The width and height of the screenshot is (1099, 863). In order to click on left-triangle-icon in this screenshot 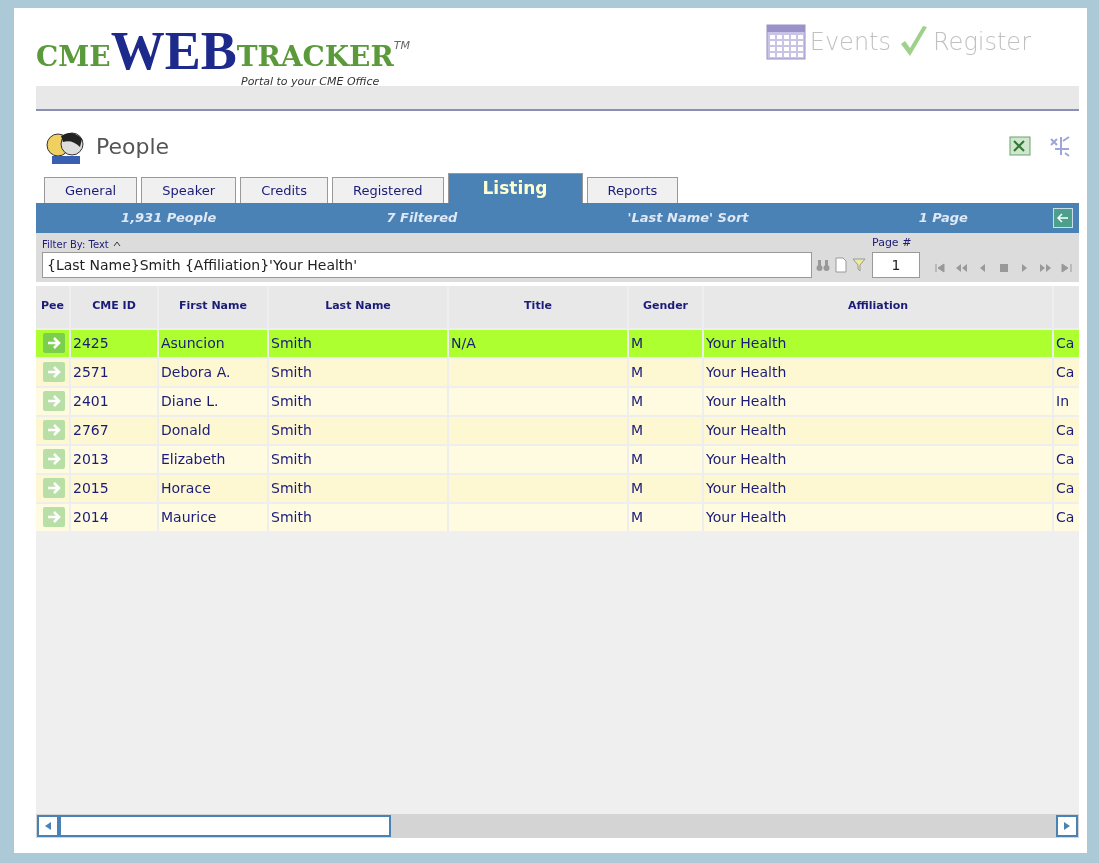, I will do `click(48, 826)`.